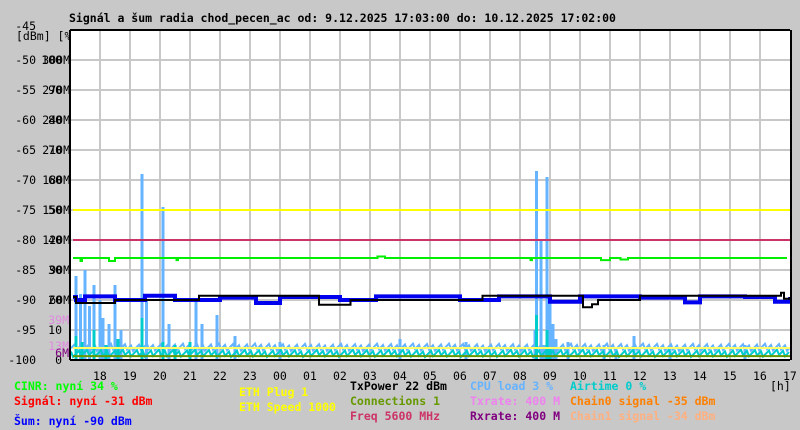  What do you see at coordinates (25, 270) in the screenshot?
I see `y-tick-dbm: -85` at bounding box center [25, 270].